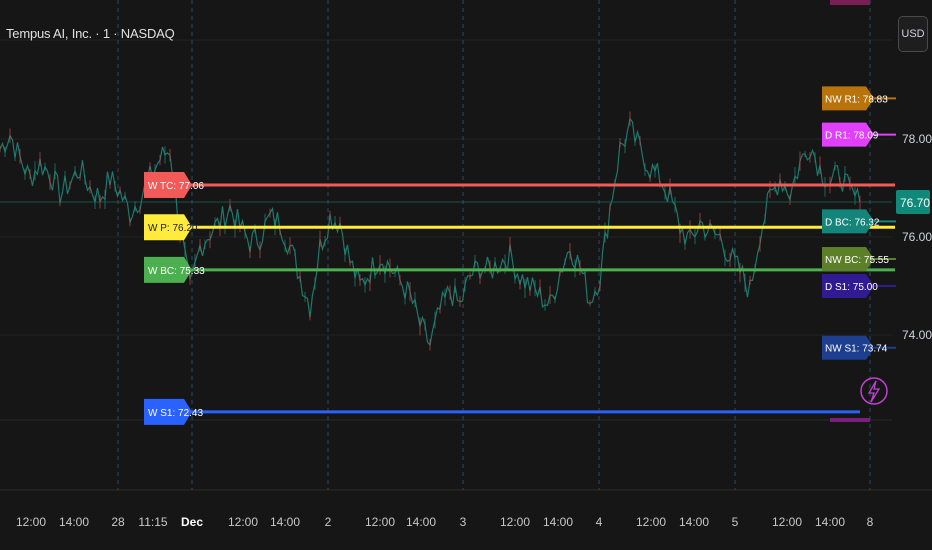 The width and height of the screenshot is (932, 550). What do you see at coordinates (463, 522) in the screenshot?
I see `time-tick-label: 3` at bounding box center [463, 522].